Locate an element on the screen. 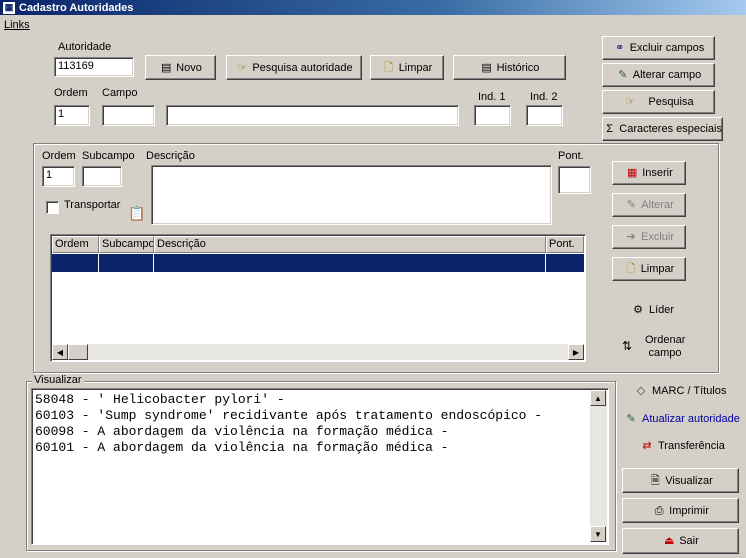  novo-label: Novo is located at coordinates (189, 67).